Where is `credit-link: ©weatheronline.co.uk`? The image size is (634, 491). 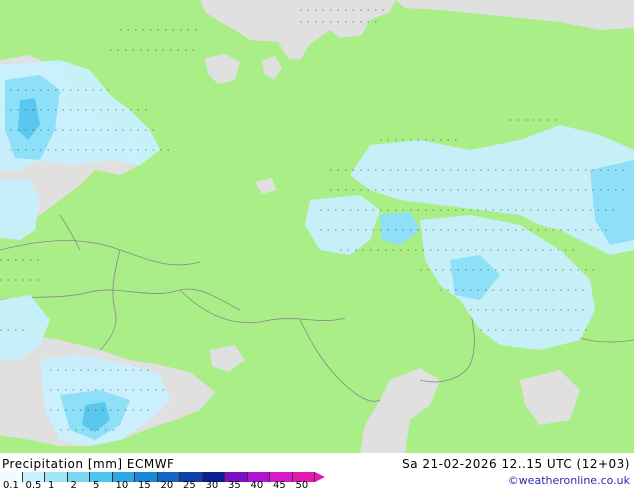
credit-link: ©weatheronline.co.uk is located at coordinates (569, 480).